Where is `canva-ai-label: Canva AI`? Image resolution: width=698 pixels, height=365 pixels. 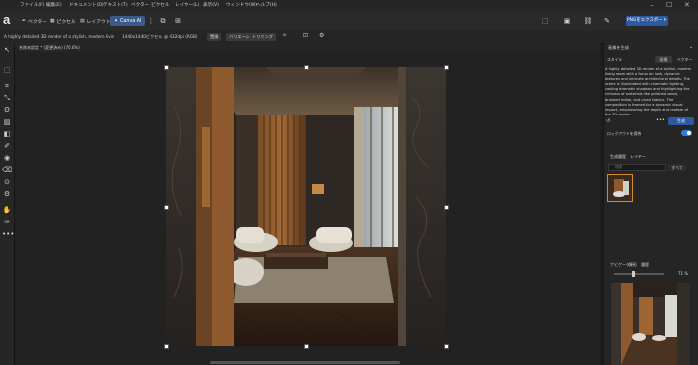 canva-ai-label: Canva AI is located at coordinates (131, 21).